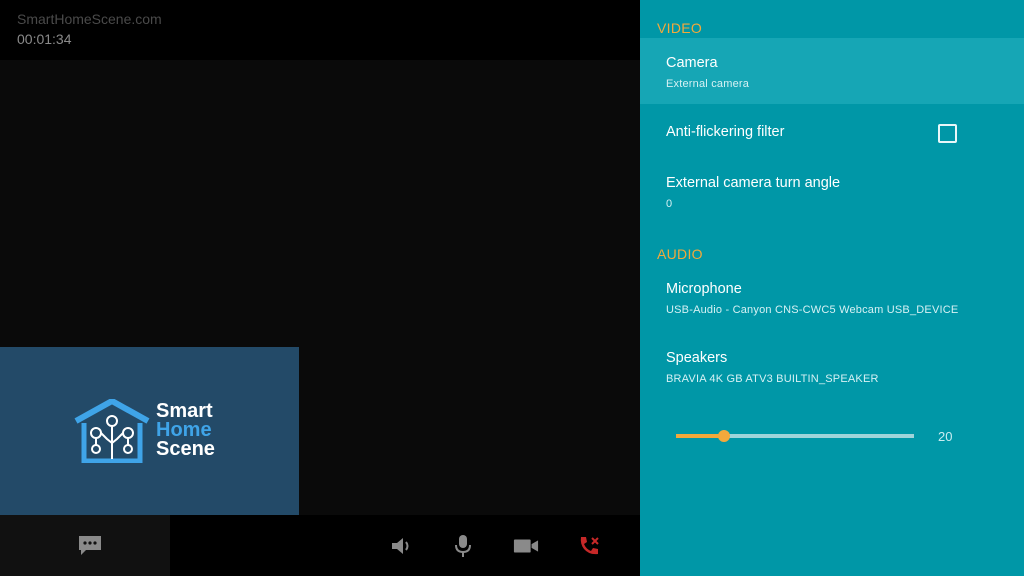  What do you see at coordinates (795, 436) in the screenshot?
I see `volume-slider` at bounding box center [795, 436].